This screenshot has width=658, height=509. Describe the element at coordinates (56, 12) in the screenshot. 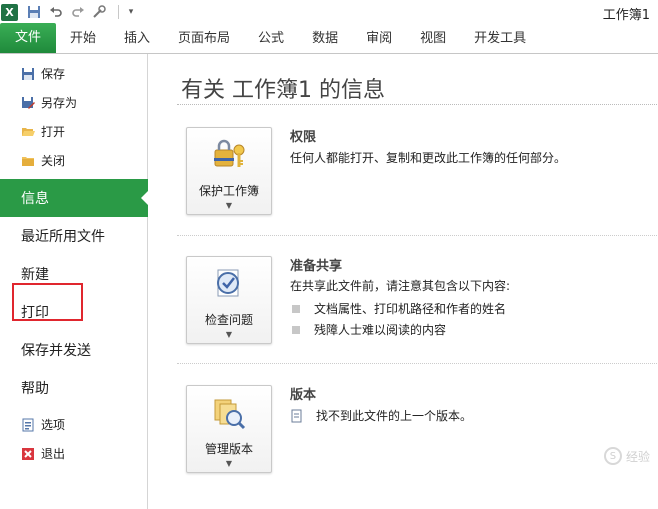

I see `undo-icon` at that location.